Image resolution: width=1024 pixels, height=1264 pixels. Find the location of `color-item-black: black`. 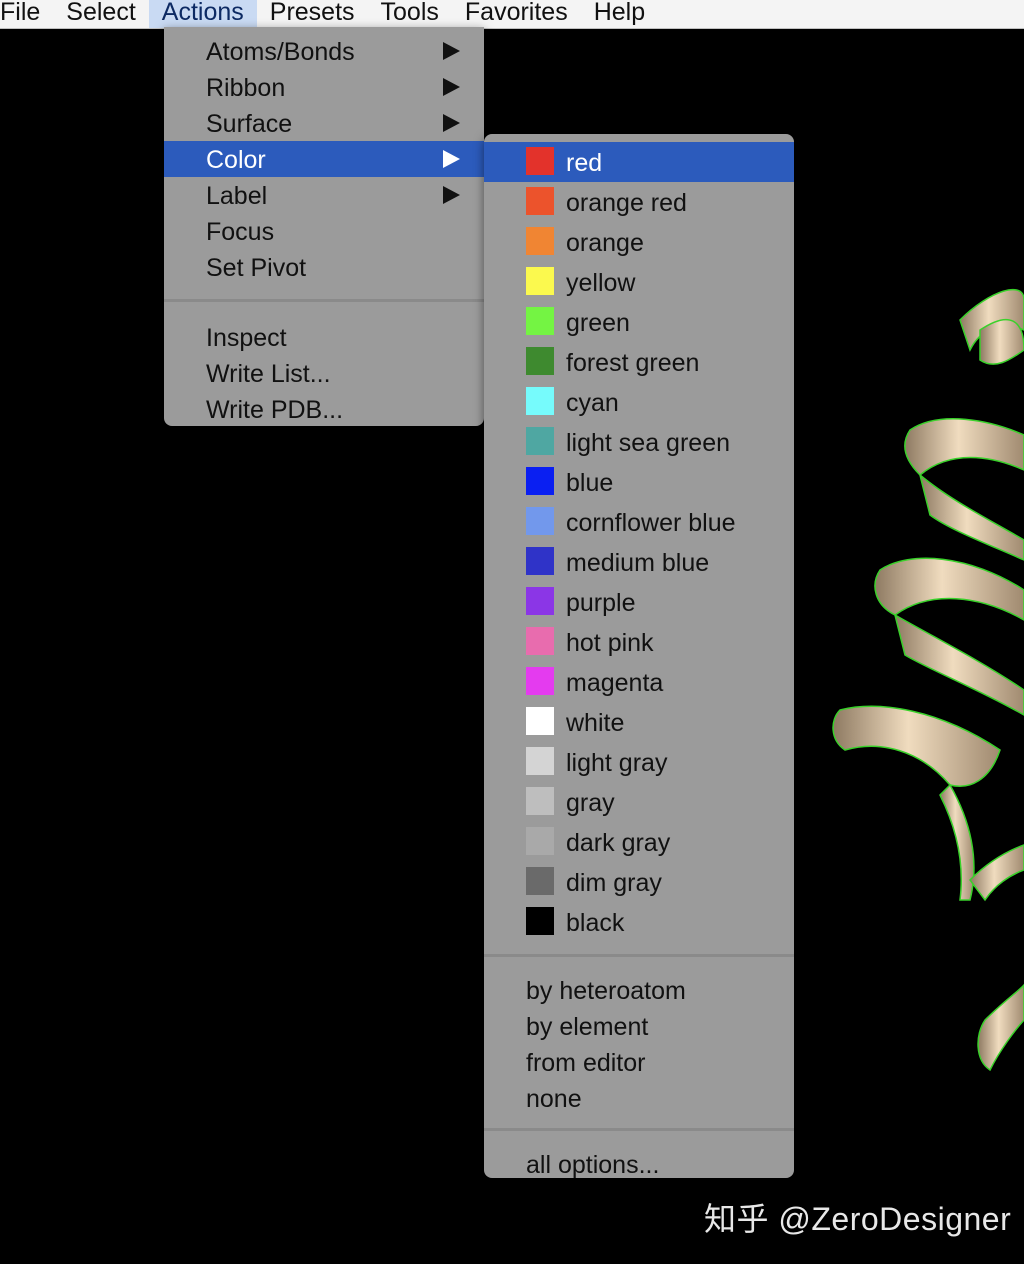

color-item-black: black is located at coordinates (639, 922).